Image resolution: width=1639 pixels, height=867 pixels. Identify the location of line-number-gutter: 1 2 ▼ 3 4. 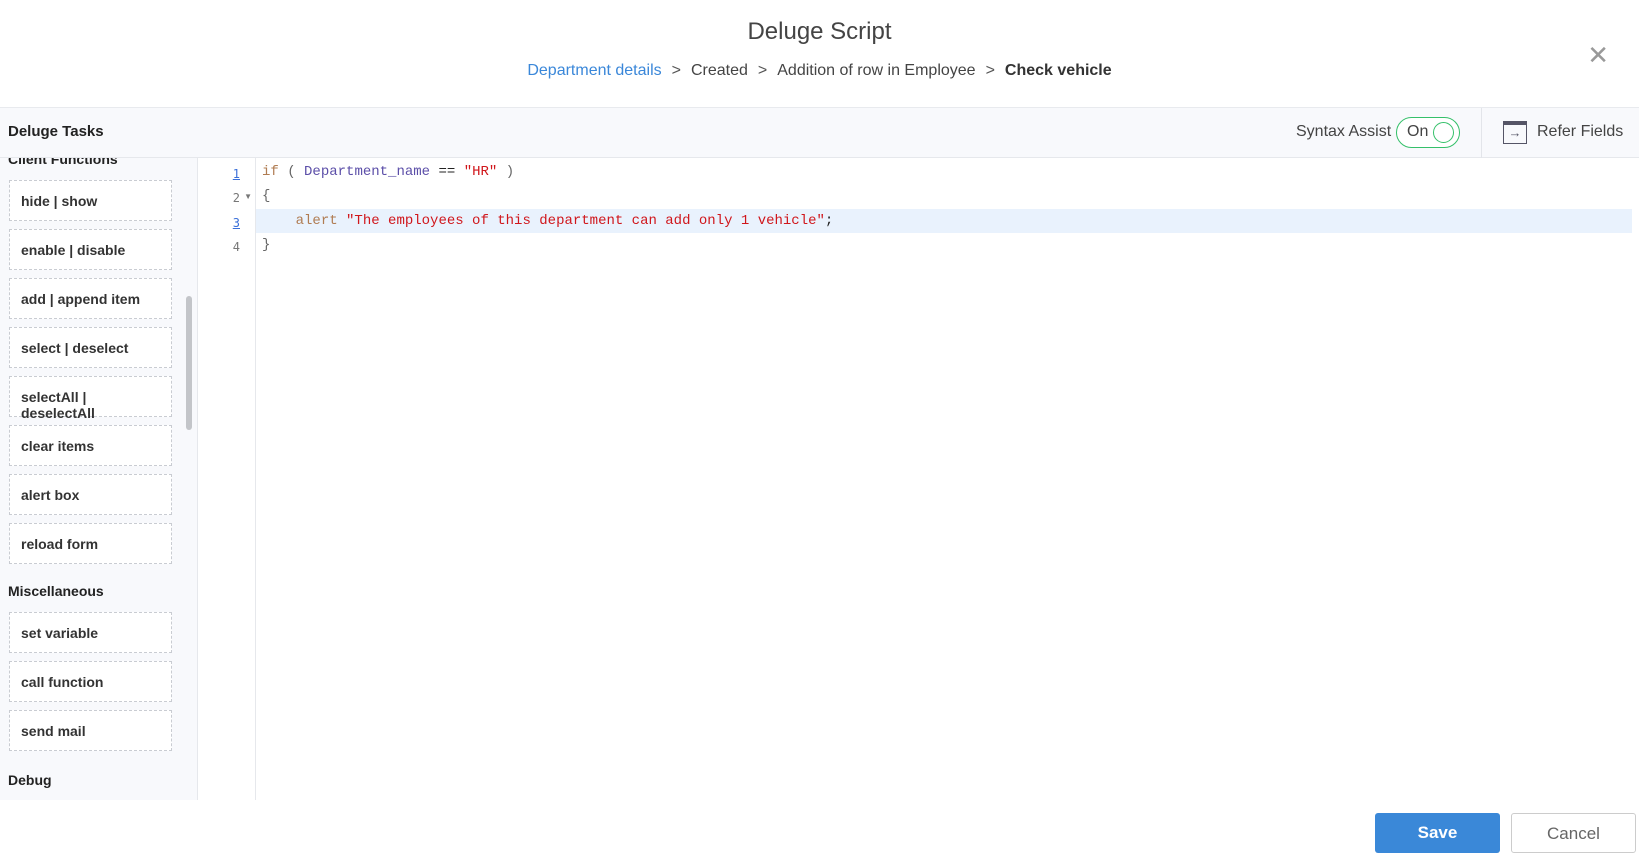
(227, 479).